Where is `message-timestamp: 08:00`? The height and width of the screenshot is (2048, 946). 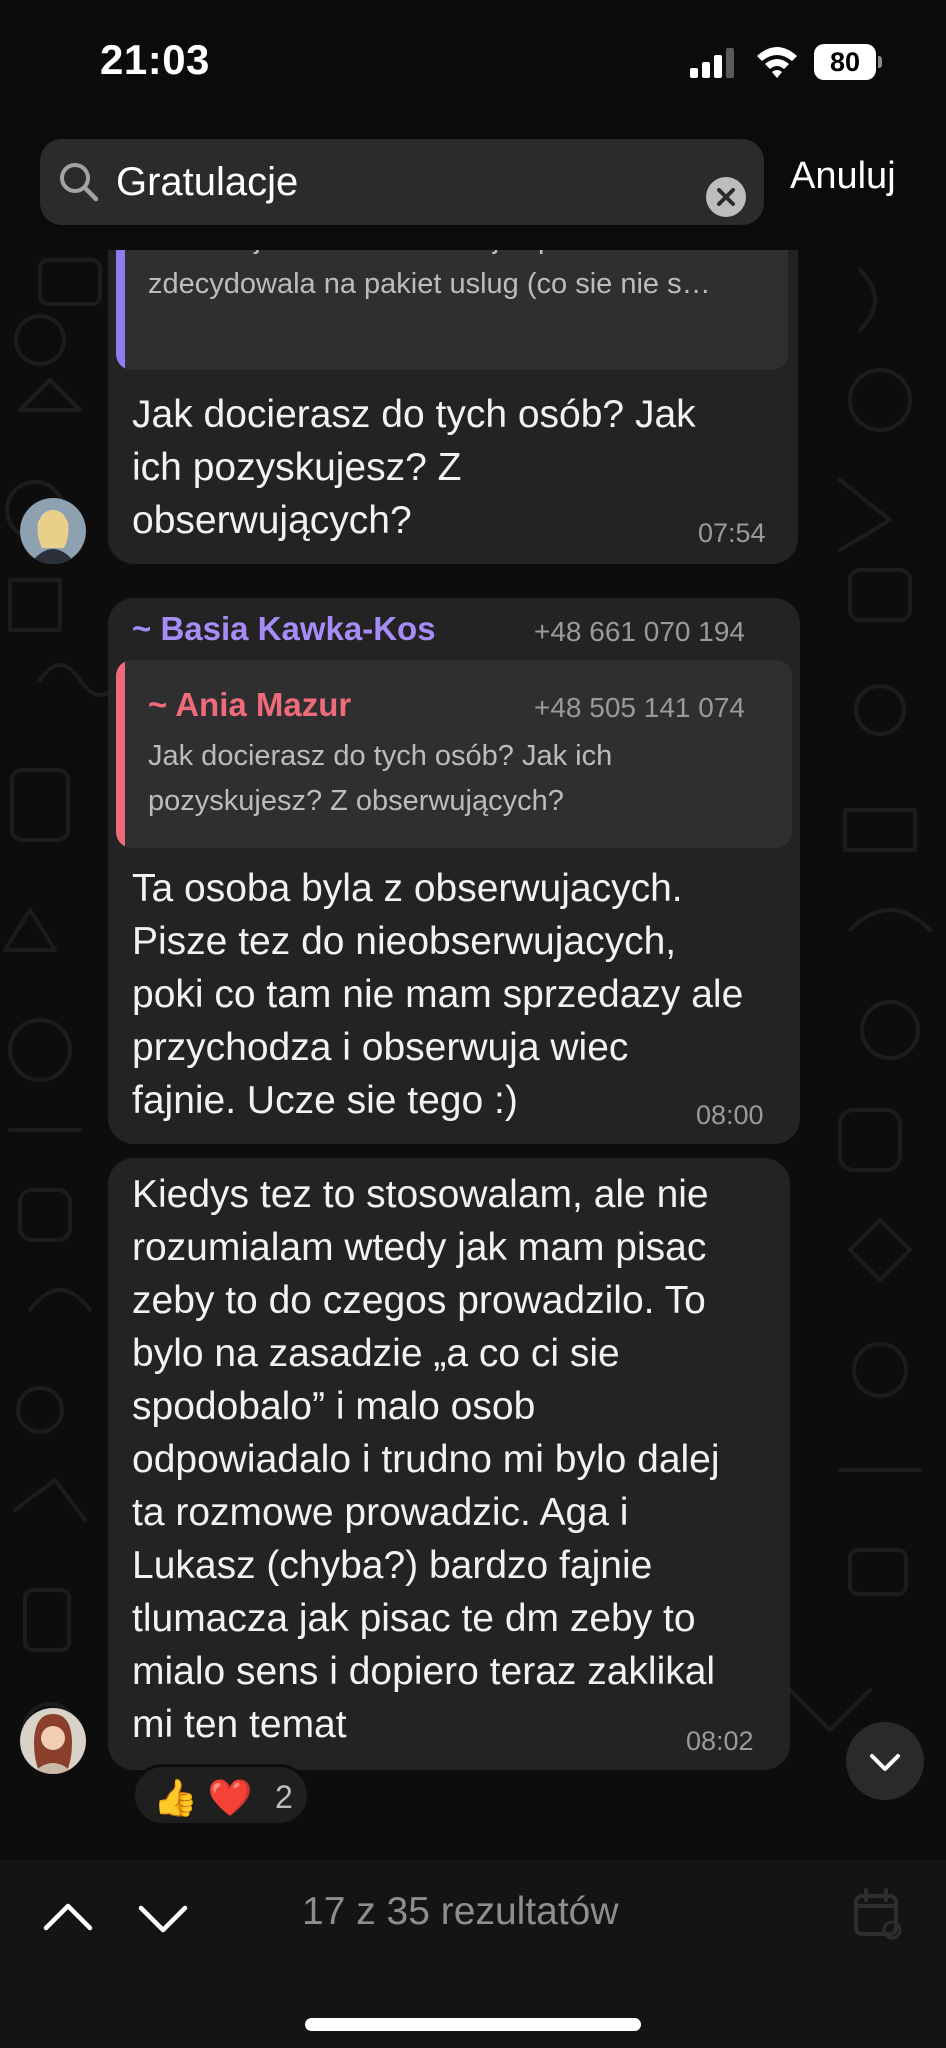 message-timestamp: 08:00 is located at coordinates (730, 1115).